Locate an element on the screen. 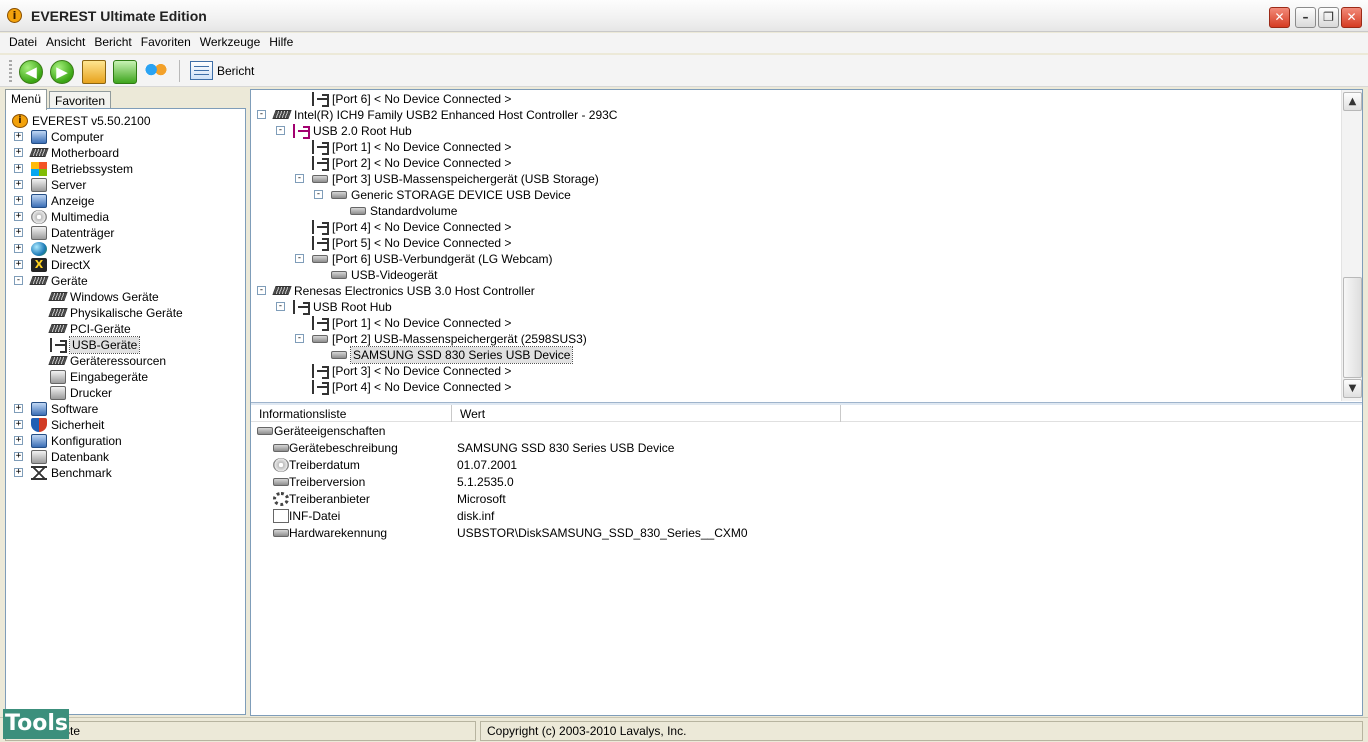 The height and width of the screenshot is (742, 1368). info-row: Treiberversion 5.1.2535.0 is located at coordinates (801, 482).